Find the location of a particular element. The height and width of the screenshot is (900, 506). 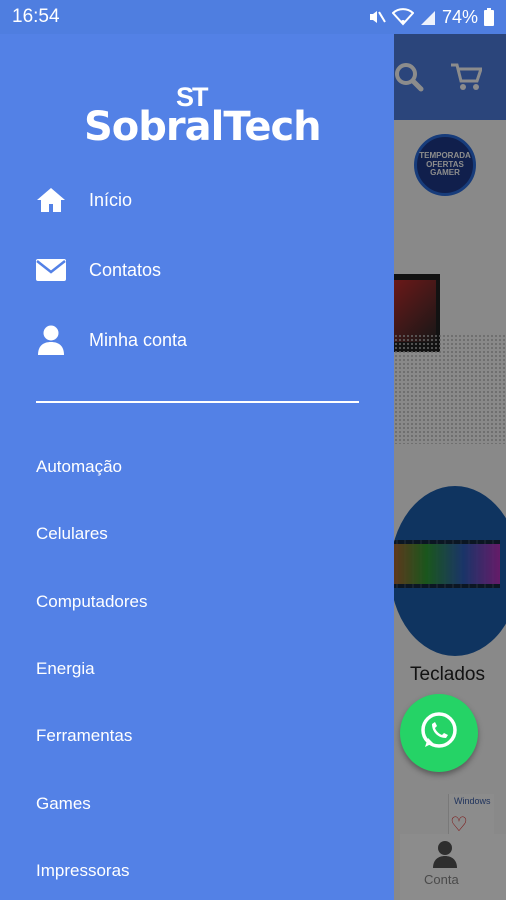

wifi-icon is located at coordinates (402, 17).